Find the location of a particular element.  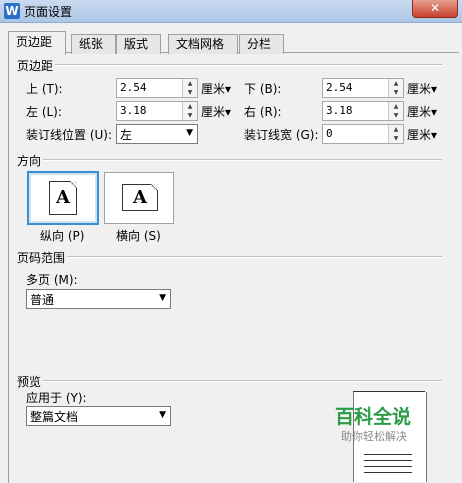

right-margin-label: 右 (R): is located at coordinates (263, 112).